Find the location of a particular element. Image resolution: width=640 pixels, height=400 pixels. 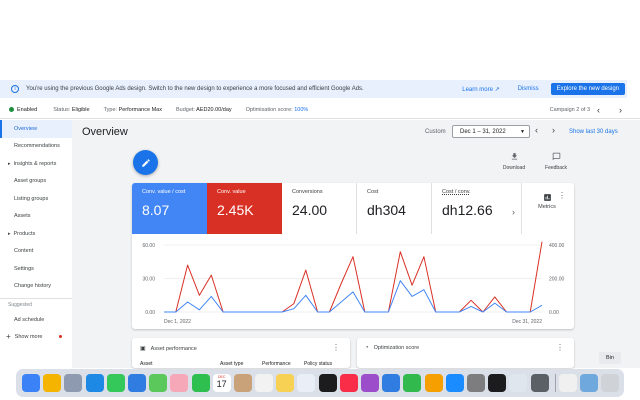

sidebar-item-assets: Assets is located at coordinates (36, 217).